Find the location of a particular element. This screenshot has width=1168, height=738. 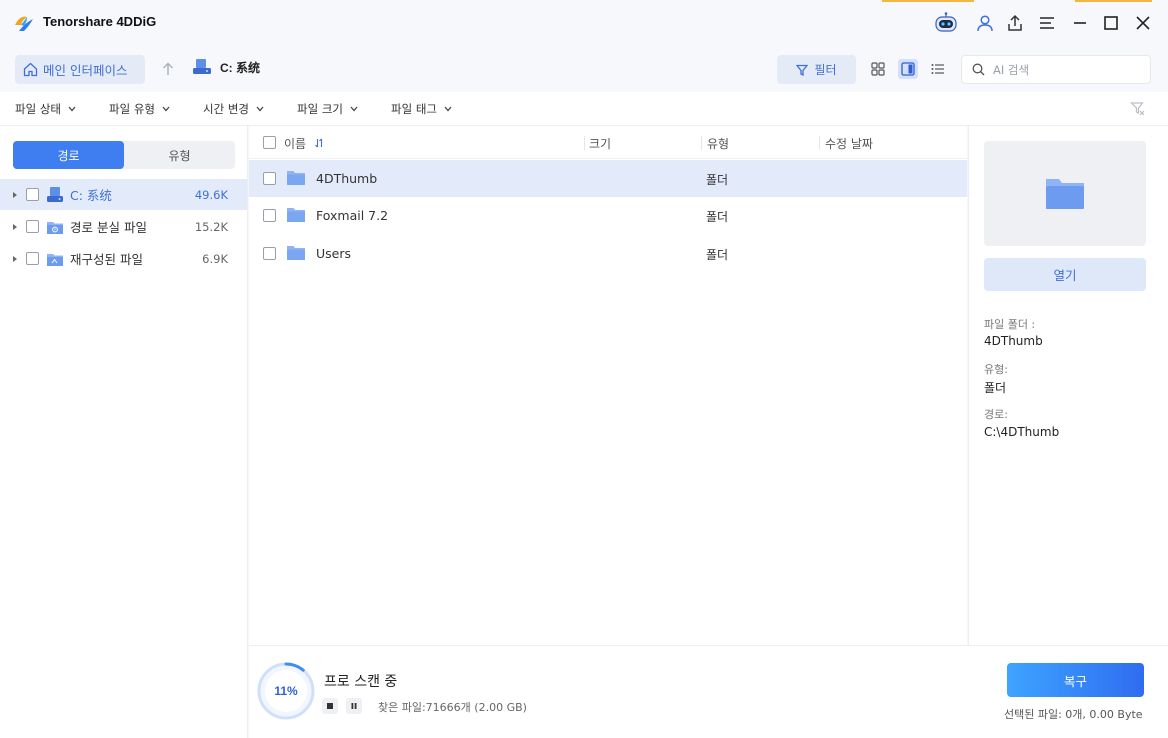

robot-icon is located at coordinates (946, 22).